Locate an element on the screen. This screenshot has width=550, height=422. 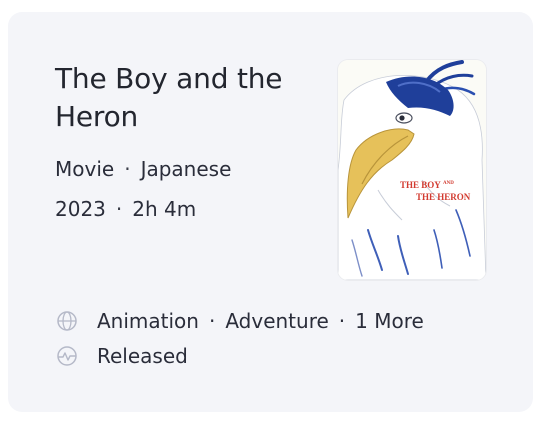
media-runtime: 2h 4m is located at coordinates (164, 209).